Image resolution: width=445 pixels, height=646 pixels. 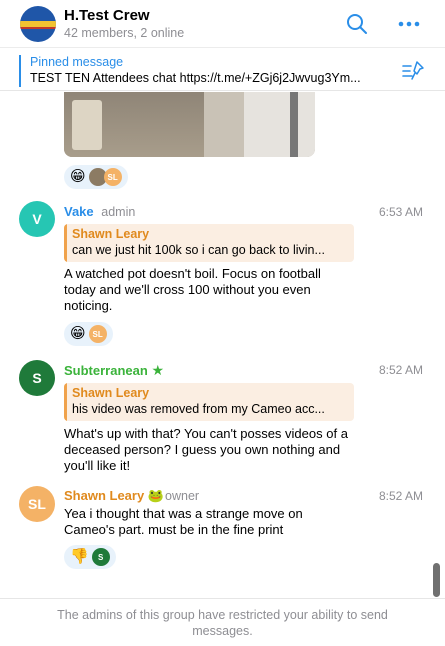 What do you see at coordinates (37, 504) in the screenshot?
I see `avatar: SL` at bounding box center [37, 504].